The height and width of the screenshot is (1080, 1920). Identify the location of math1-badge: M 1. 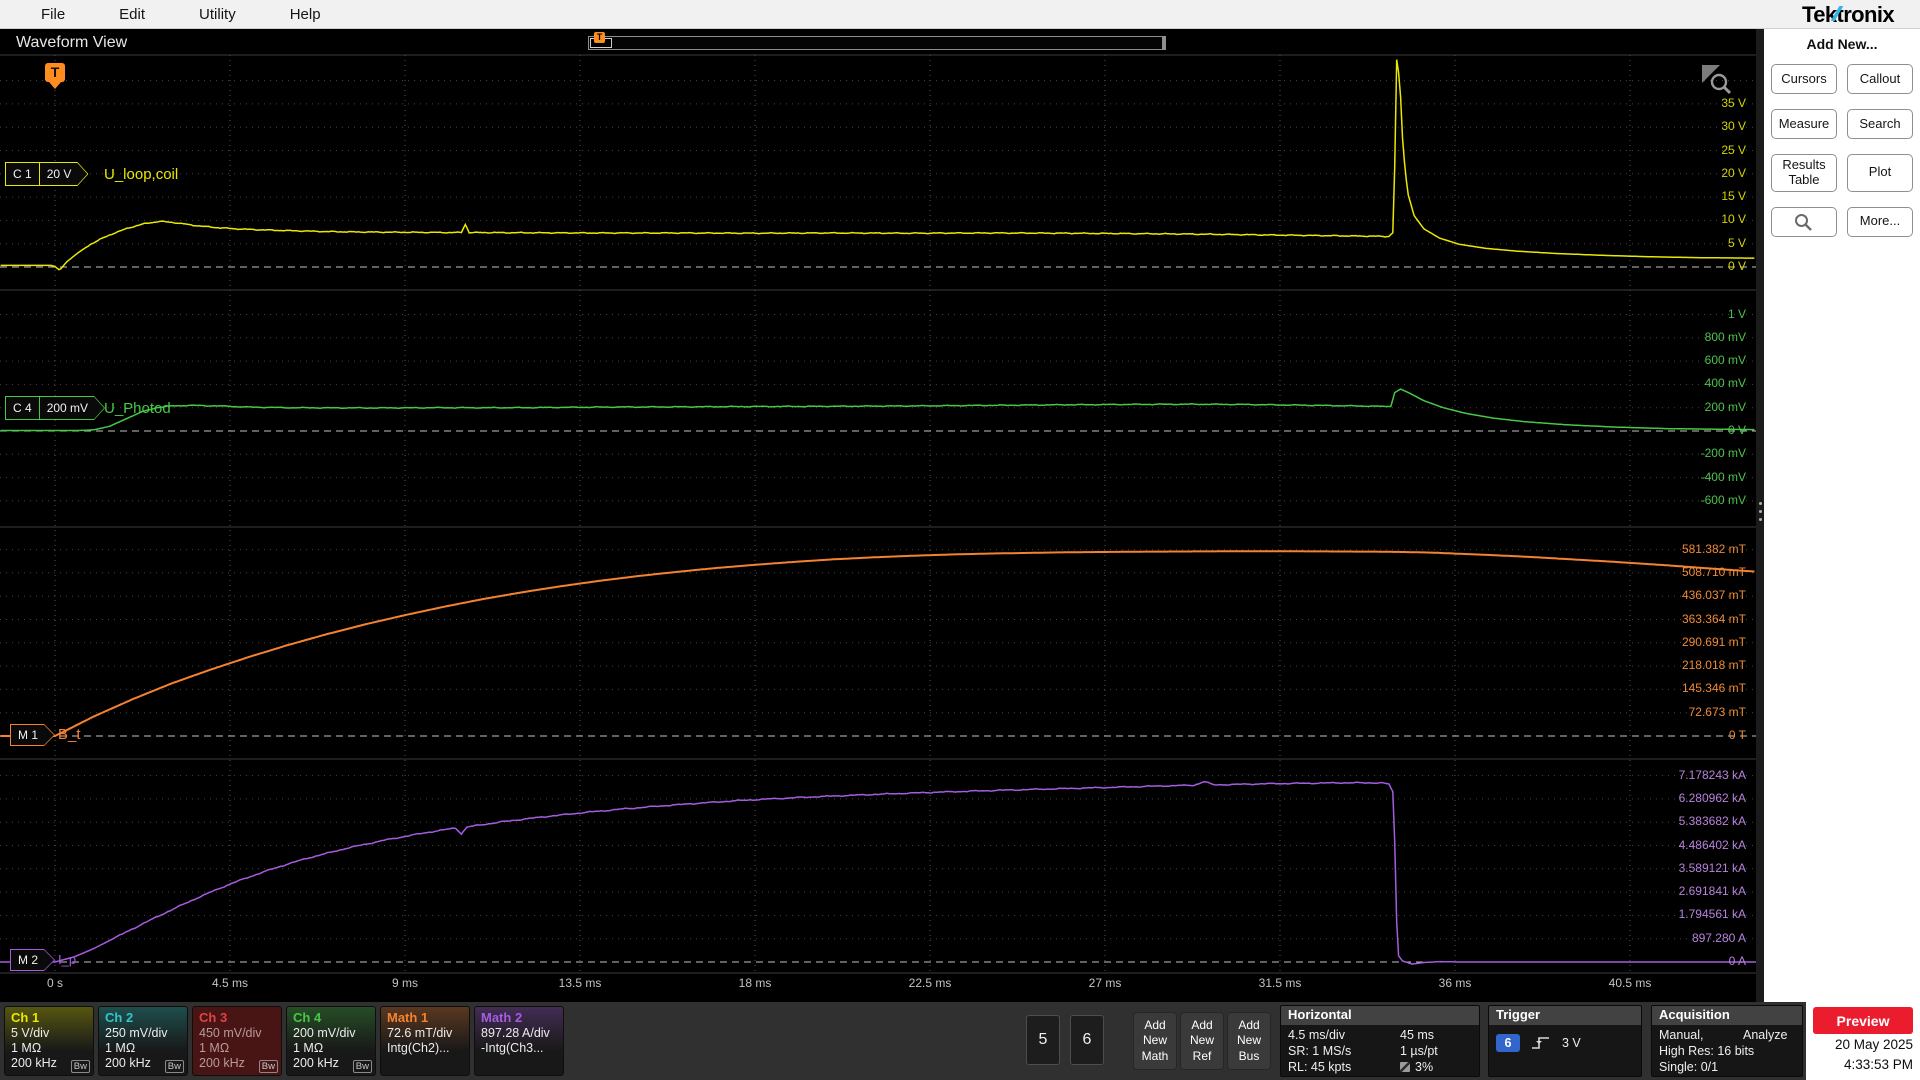
(32, 735).